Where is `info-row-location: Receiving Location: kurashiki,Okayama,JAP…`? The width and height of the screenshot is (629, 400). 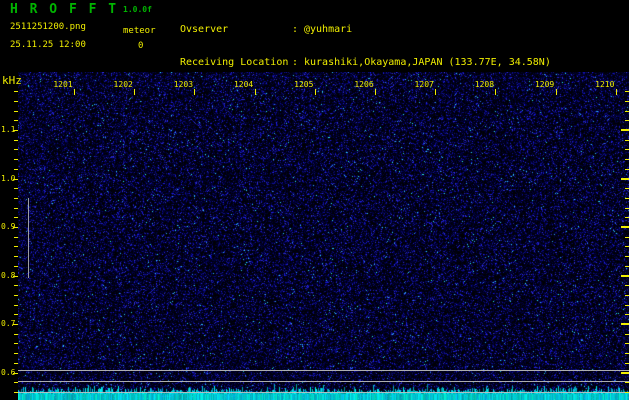 info-row-location: Receiving Location: kurashiki,Okayama,JAP… is located at coordinates (365, 62).